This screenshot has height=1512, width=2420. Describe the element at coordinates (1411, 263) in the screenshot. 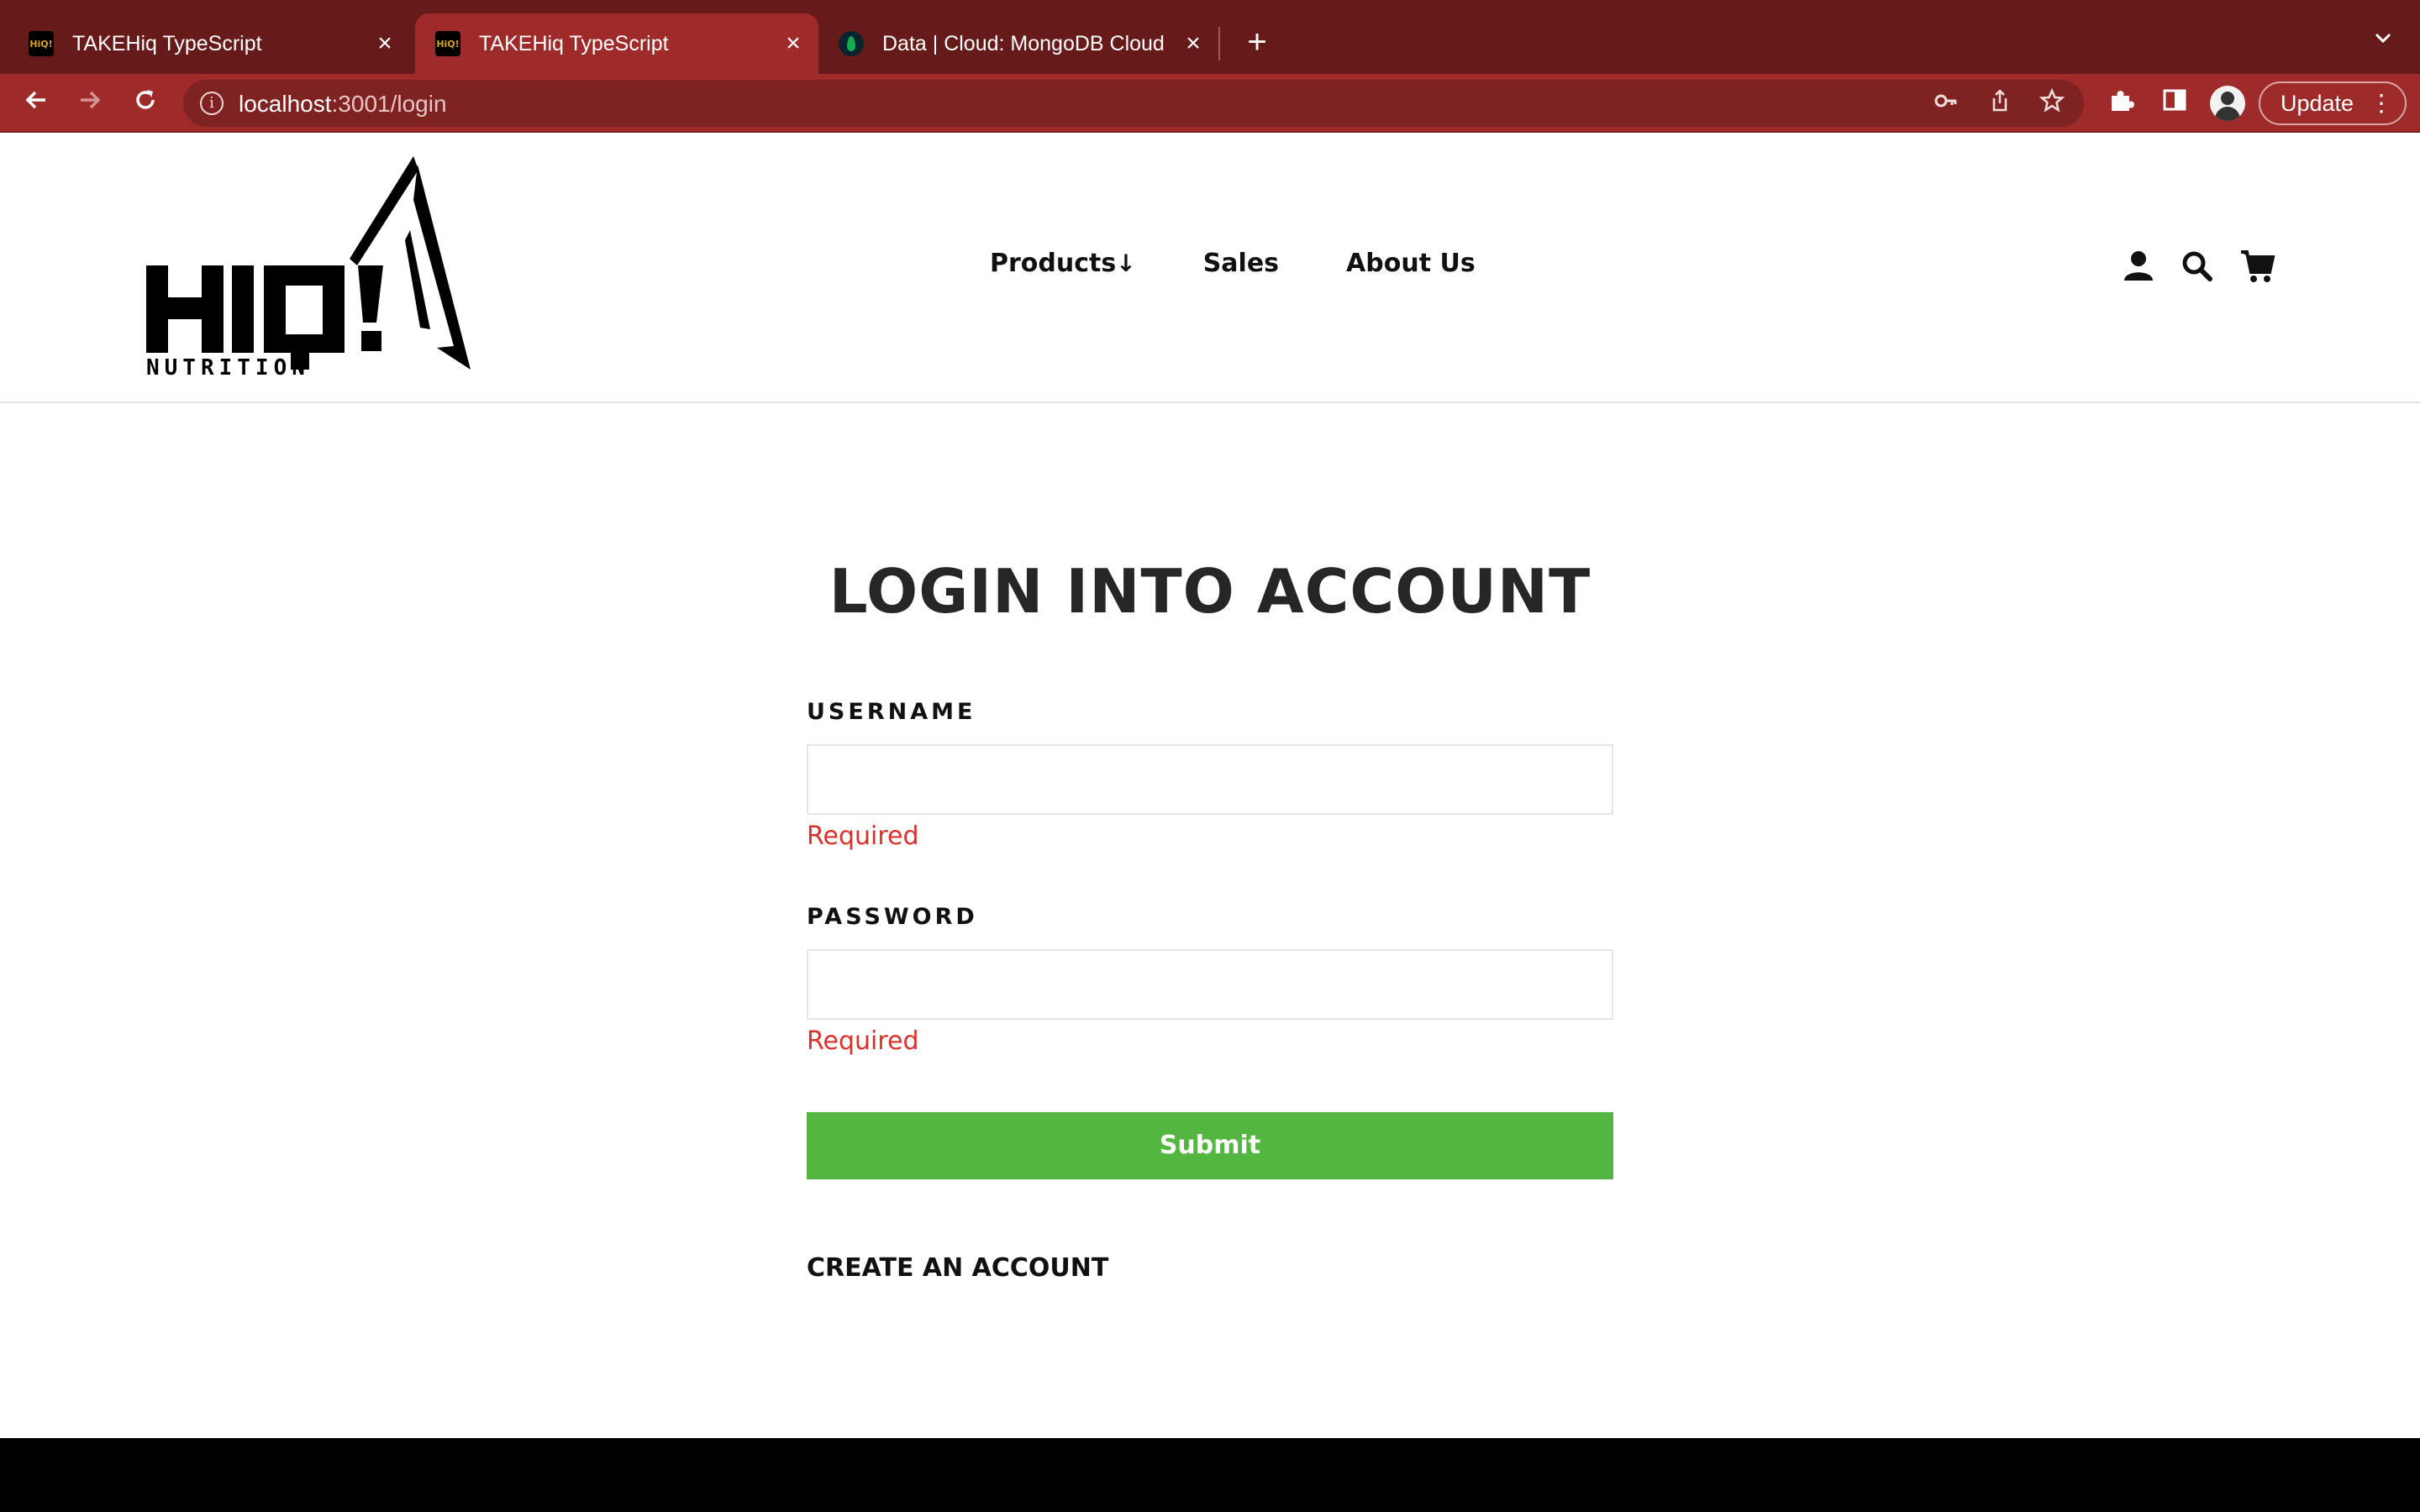

I see `nav-about-us: About Us` at that location.